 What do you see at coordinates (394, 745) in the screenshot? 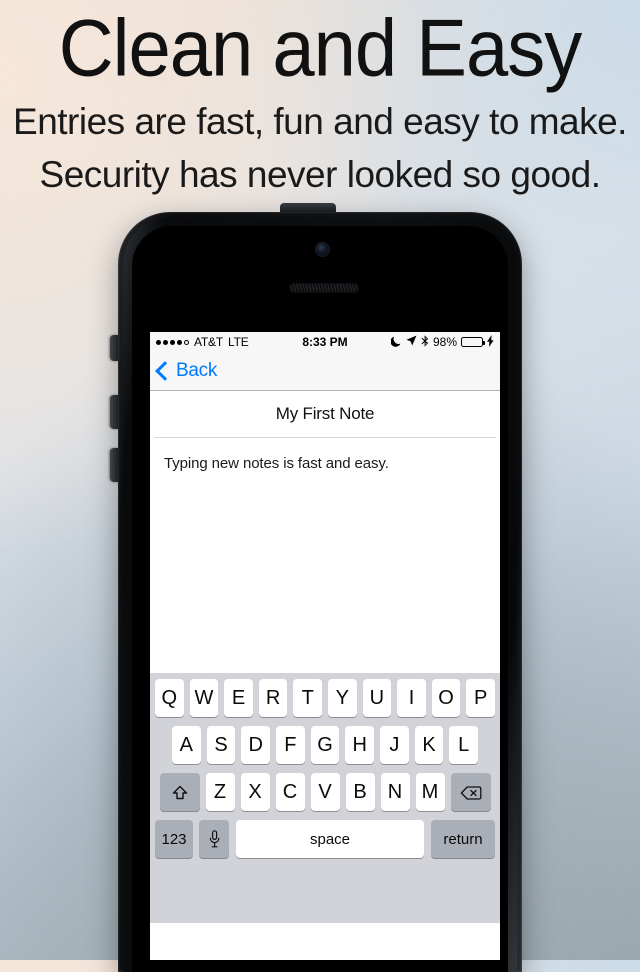
I see `key-j: J` at bounding box center [394, 745].